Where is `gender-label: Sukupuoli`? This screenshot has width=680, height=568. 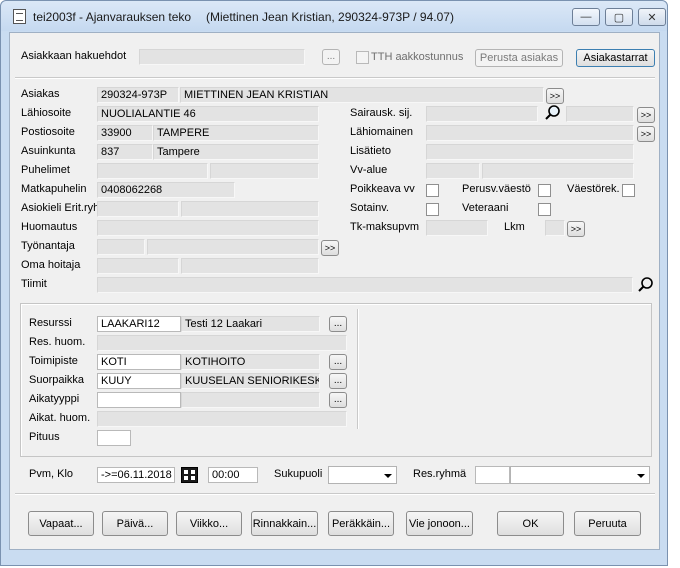 gender-label: Sukupuoli is located at coordinates (298, 474).